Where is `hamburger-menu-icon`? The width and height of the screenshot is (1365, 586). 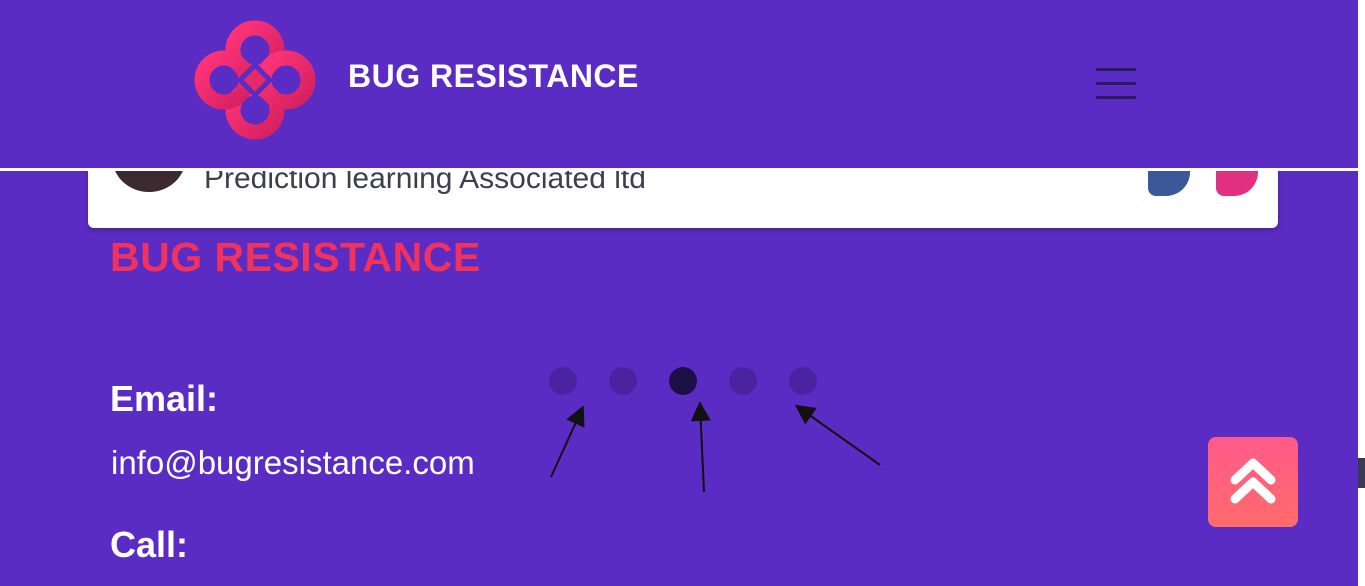
hamburger-menu-icon is located at coordinates (1117, 85).